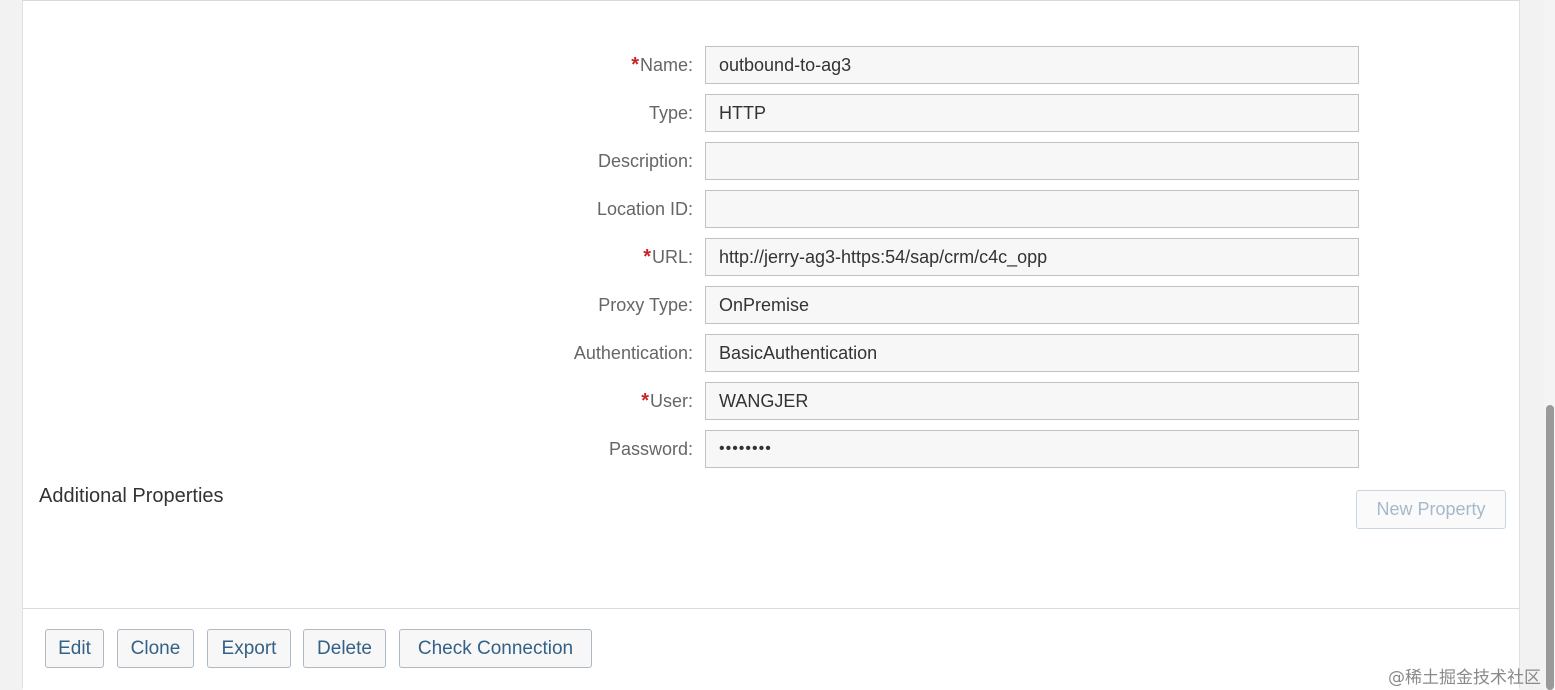  Describe the element at coordinates (1464, 678) in the screenshot. I see `watermark: @稀土掘金技术社区` at that location.